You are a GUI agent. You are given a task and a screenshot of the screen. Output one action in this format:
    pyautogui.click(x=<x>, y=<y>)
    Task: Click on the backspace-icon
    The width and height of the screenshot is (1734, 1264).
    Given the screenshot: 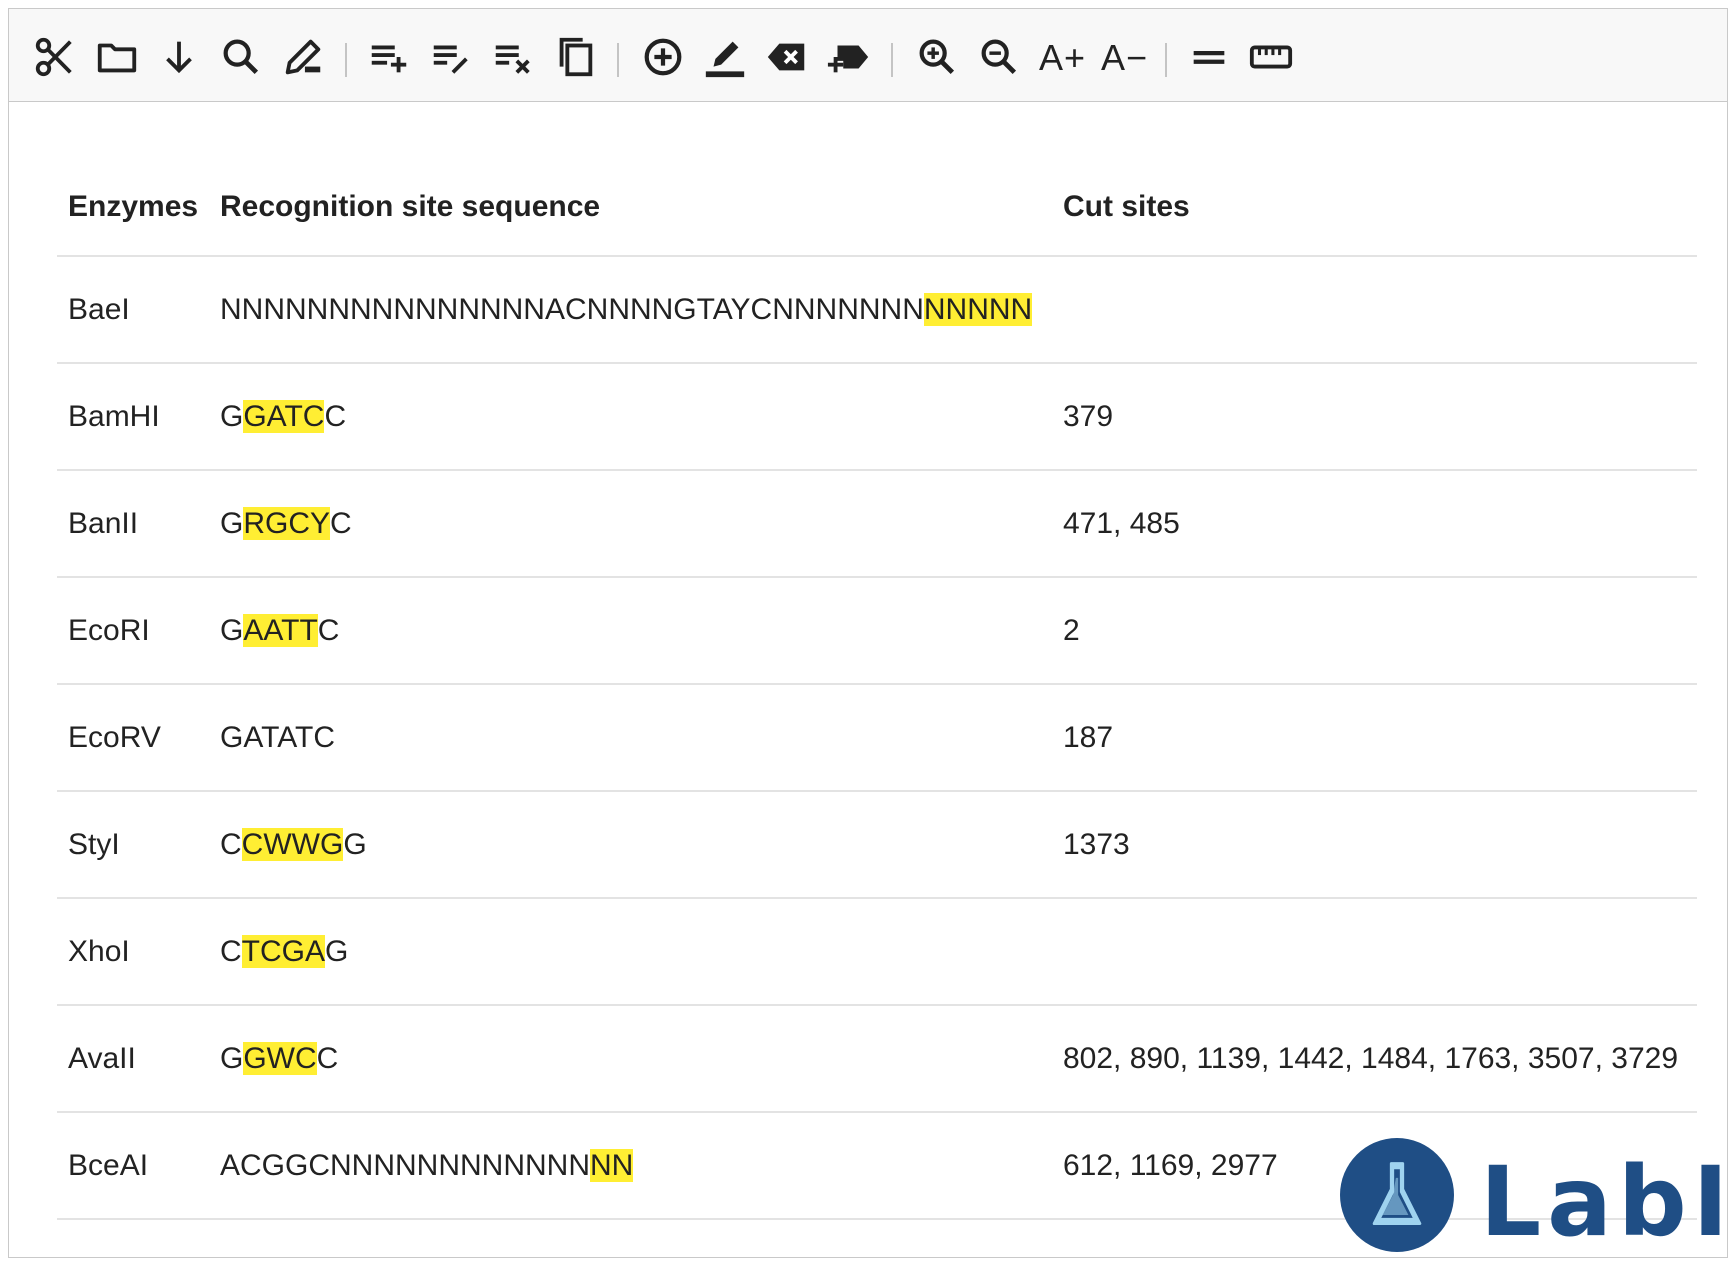 What is the action you would take?
    pyautogui.click(x=787, y=57)
    